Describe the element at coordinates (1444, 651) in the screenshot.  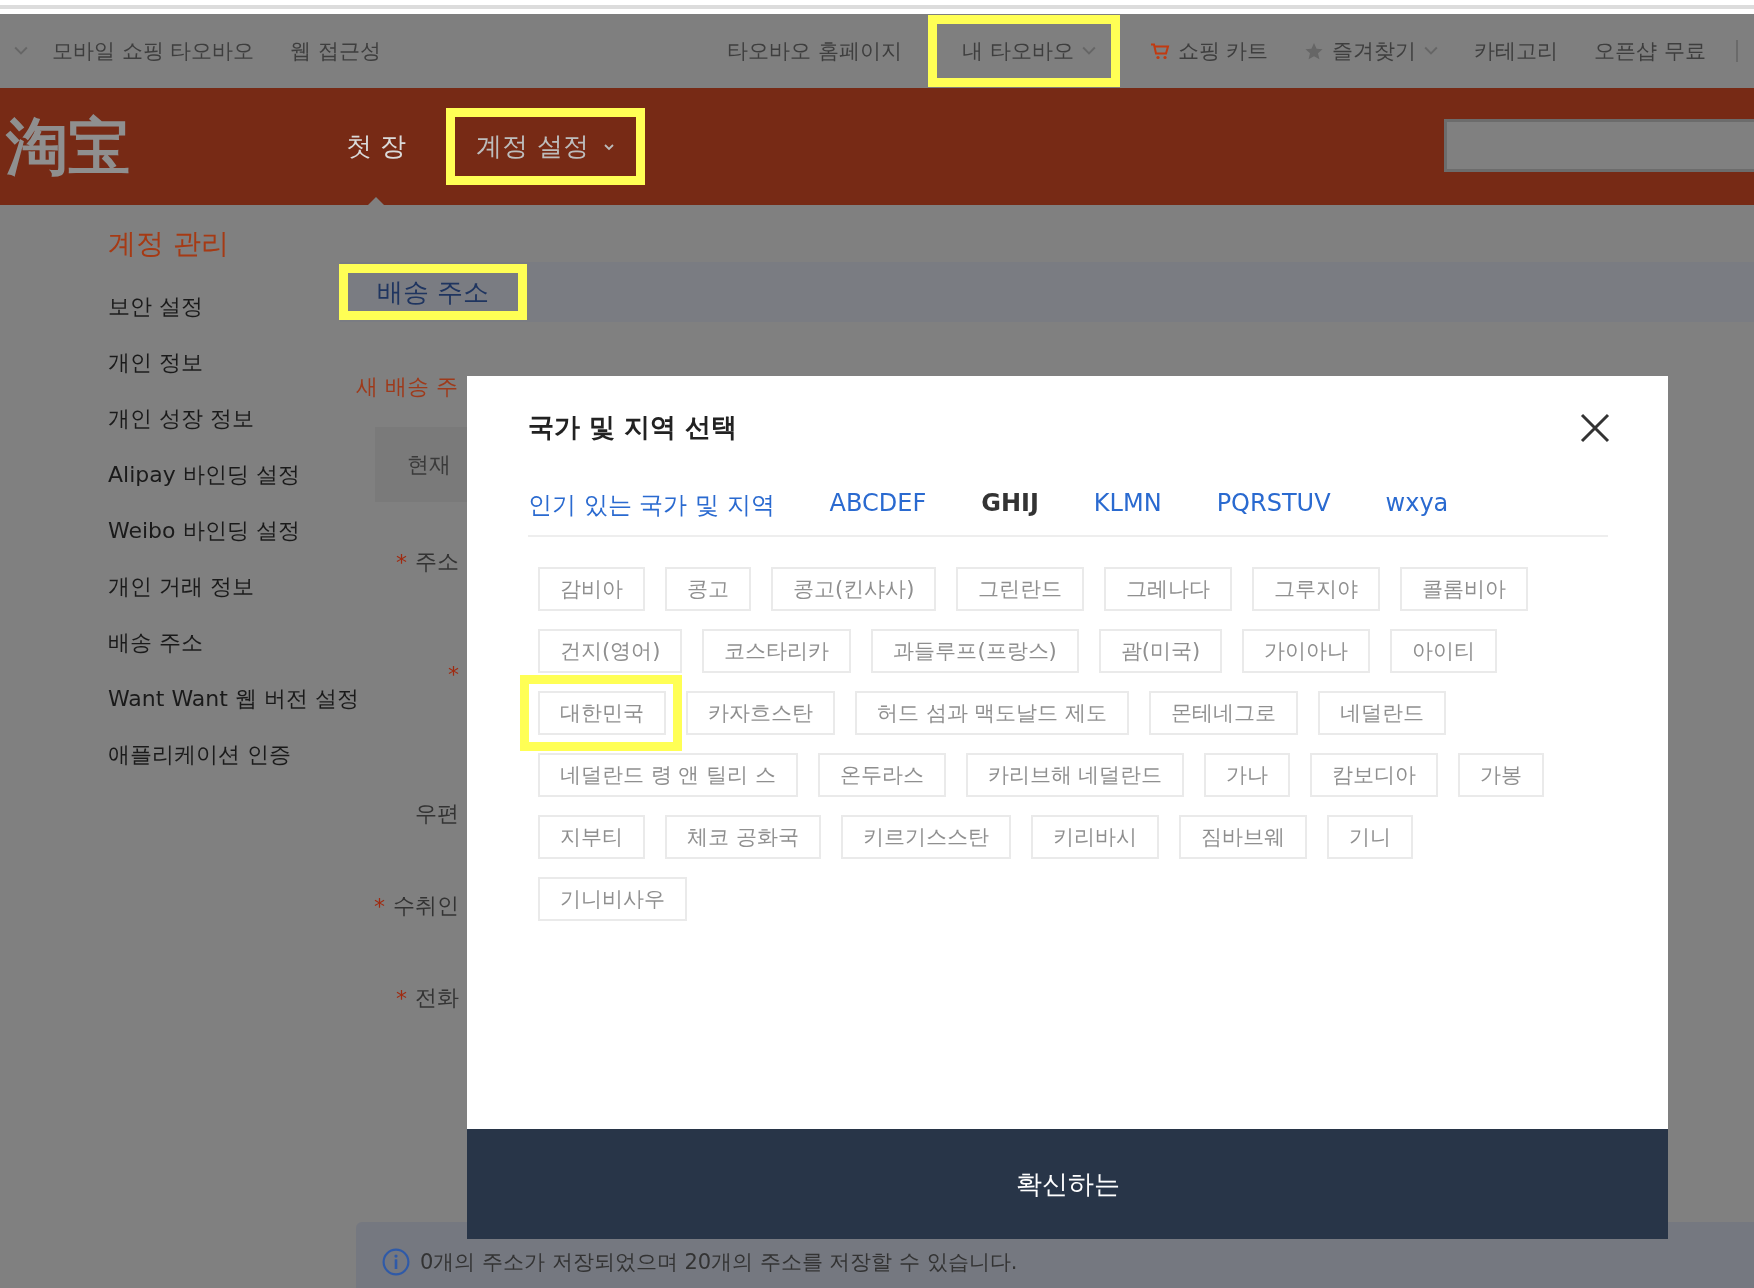
I see `country-chip: 아이티` at that location.